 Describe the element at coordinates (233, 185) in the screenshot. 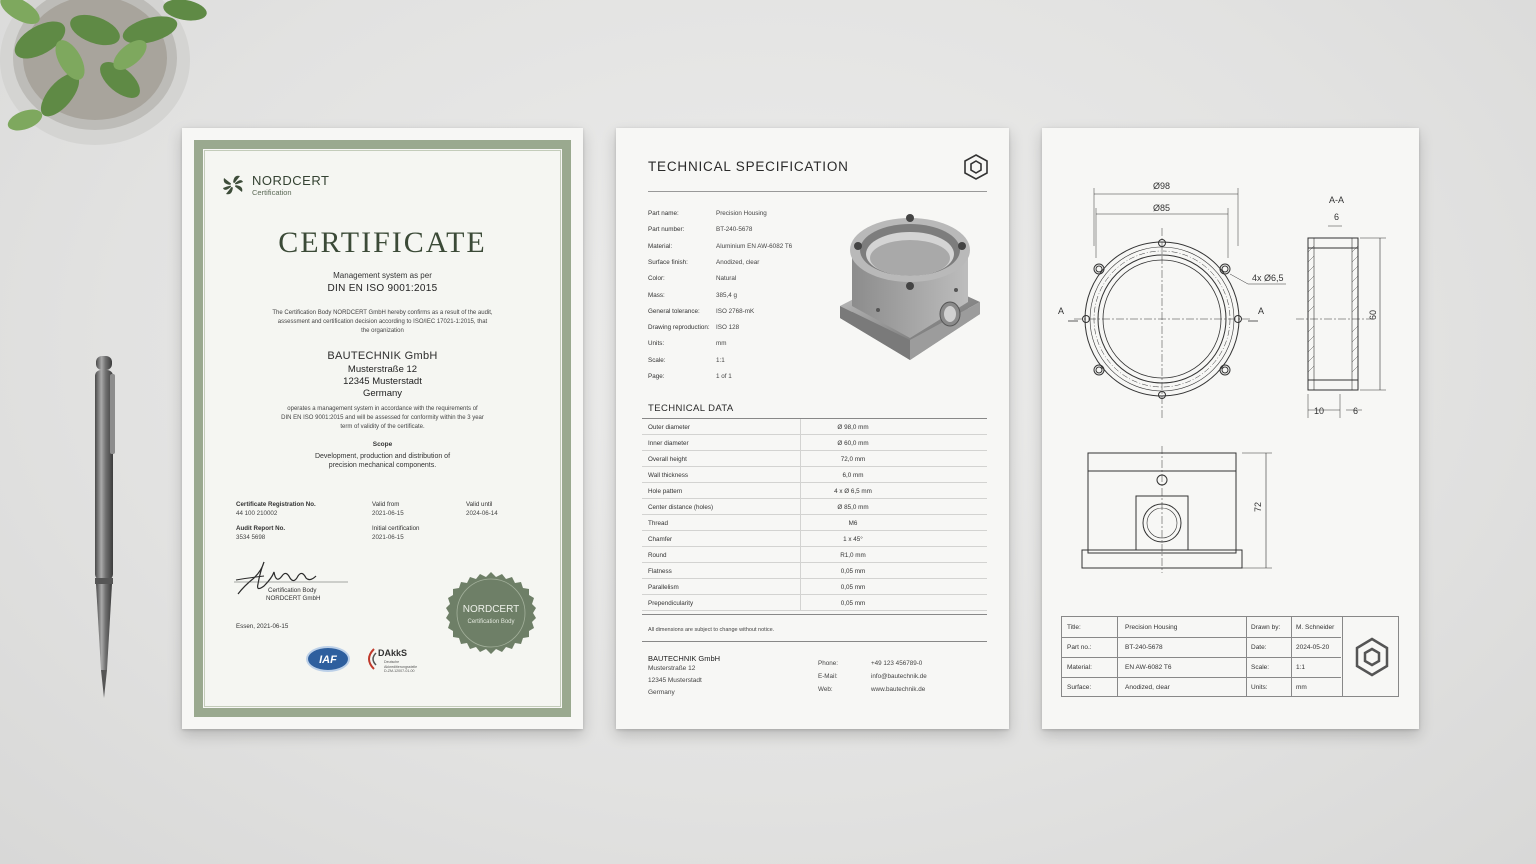

I see `nordcert-flower-icon` at that location.